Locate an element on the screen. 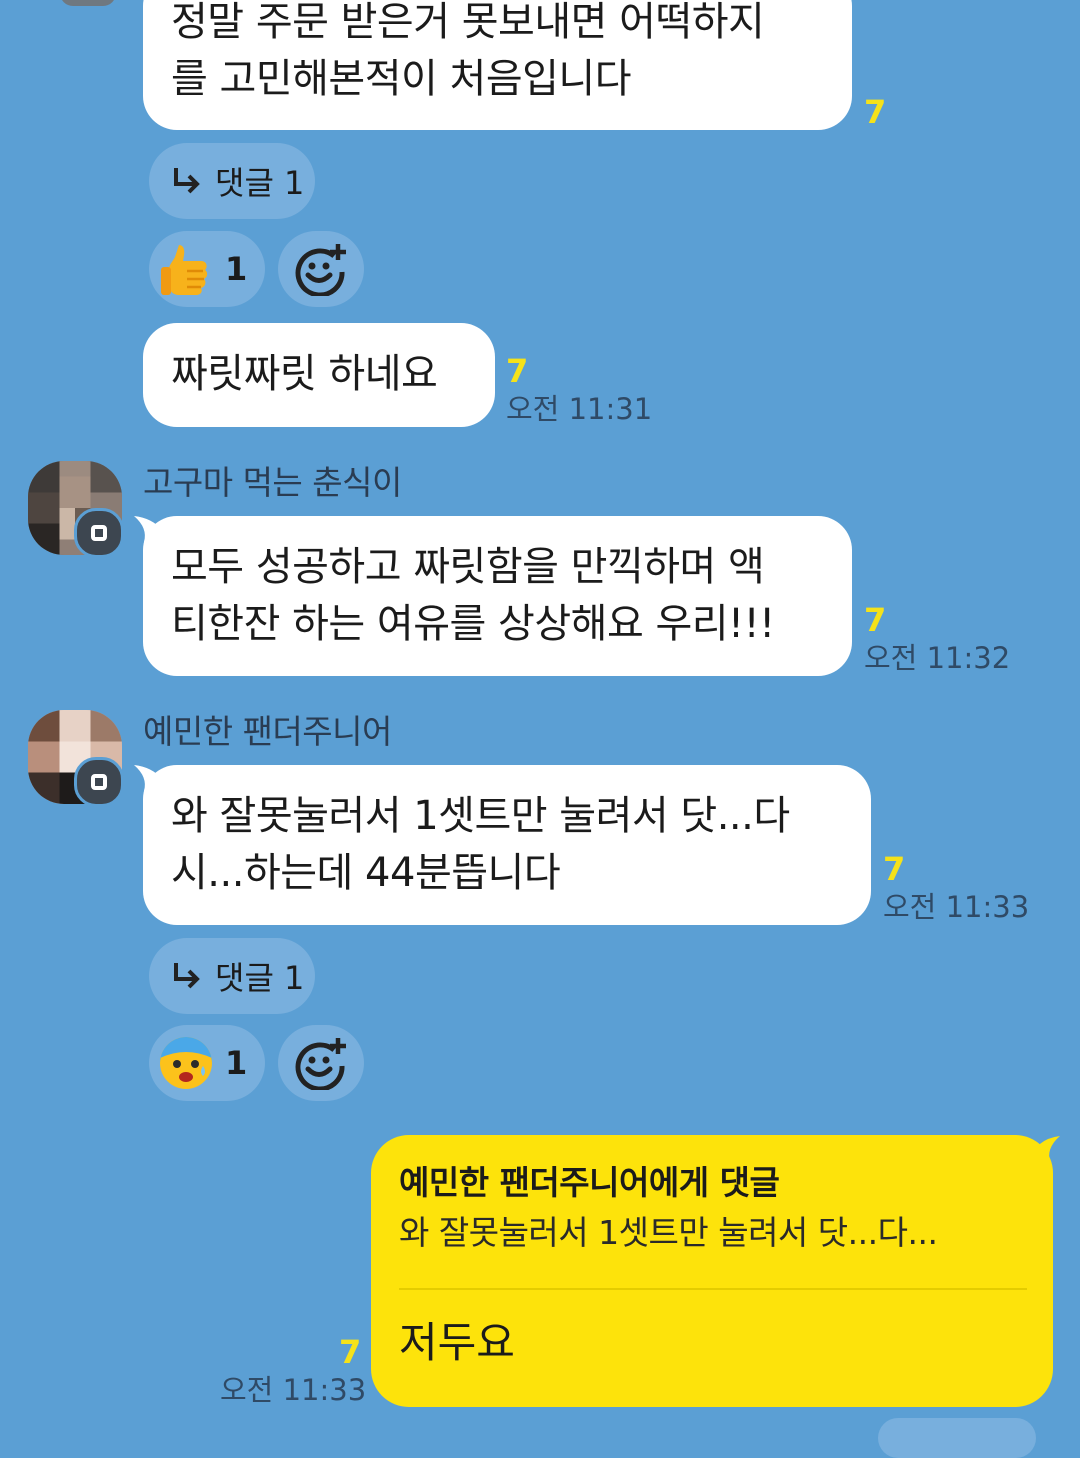 This screenshot has height=1458, width=1080. message-text-line: 를 고민해본적이 처음입니다 is located at coordinates (401, 79).